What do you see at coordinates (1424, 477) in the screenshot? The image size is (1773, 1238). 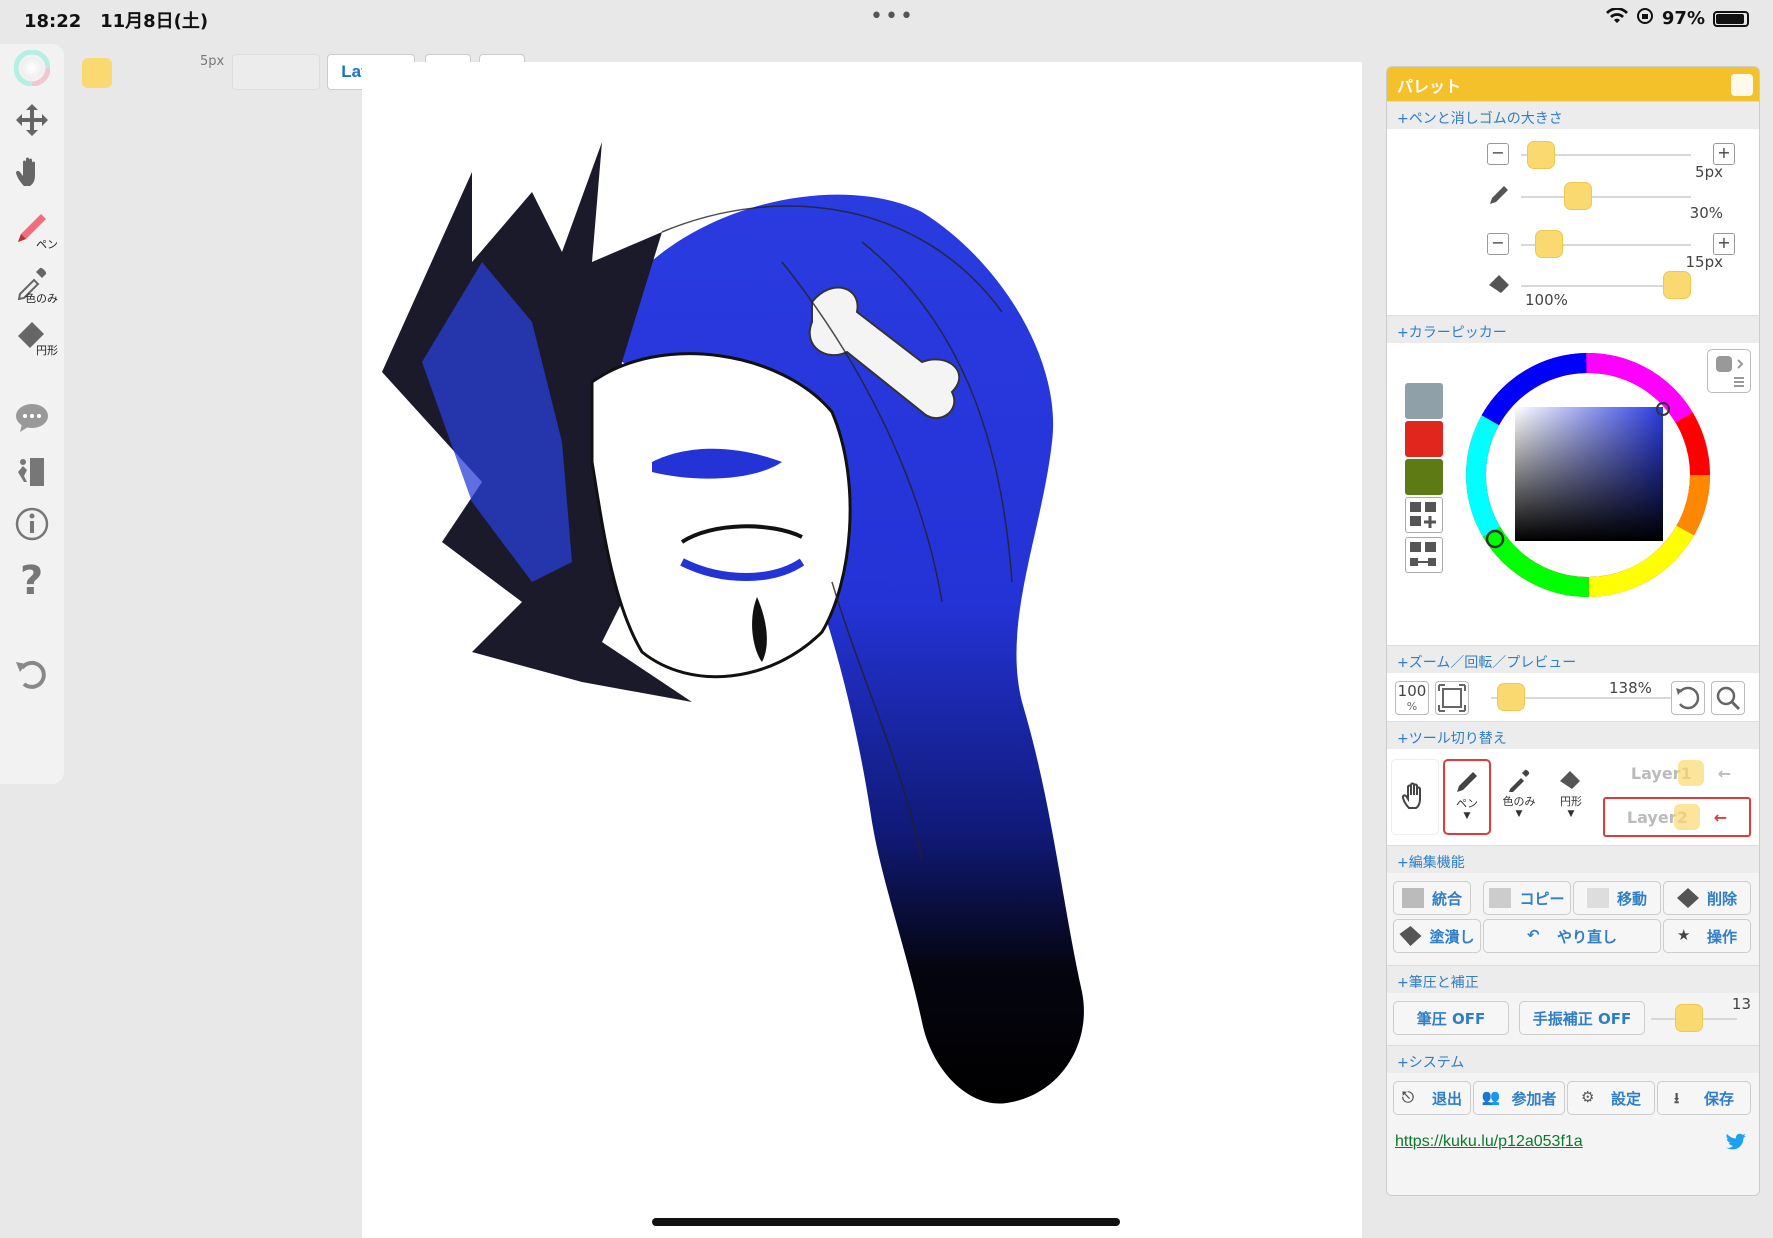 I see `color-swatch-olive` at bounding box center [1424, 477].